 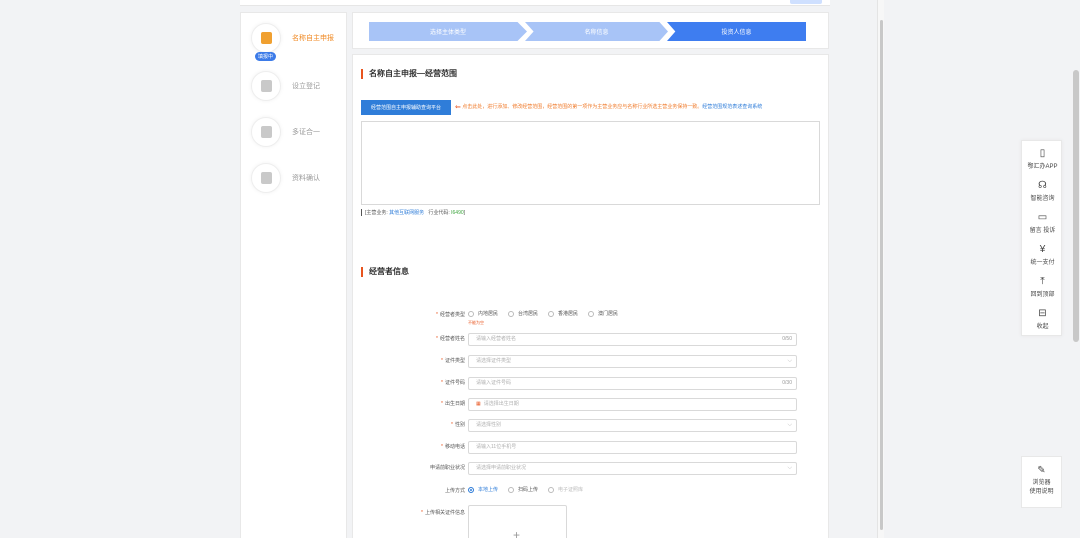 I want to click on birth-date-row: * 出生日期 ▦ 请选择出生日期, so click(x=591, y=405).